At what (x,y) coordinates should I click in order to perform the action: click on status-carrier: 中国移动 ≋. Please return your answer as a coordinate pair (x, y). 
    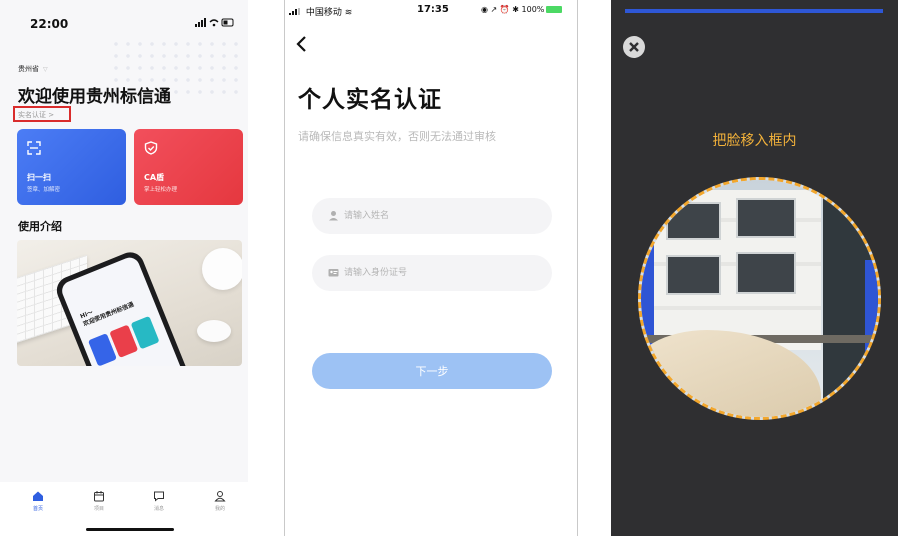
    Looking at the image, I should click on (320, 11).